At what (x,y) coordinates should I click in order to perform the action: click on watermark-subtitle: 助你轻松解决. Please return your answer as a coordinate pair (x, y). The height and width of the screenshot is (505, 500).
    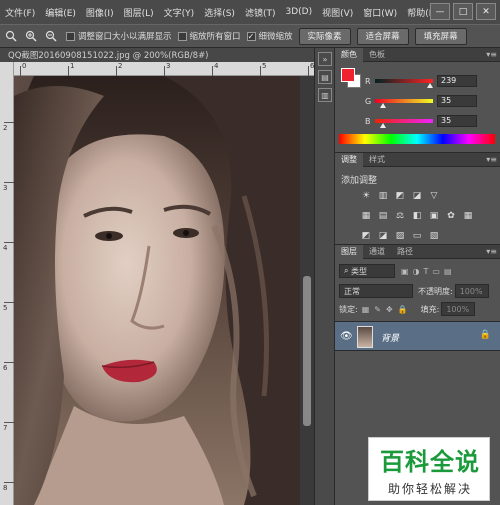
    Looking at the image, I should click on (429, 489).